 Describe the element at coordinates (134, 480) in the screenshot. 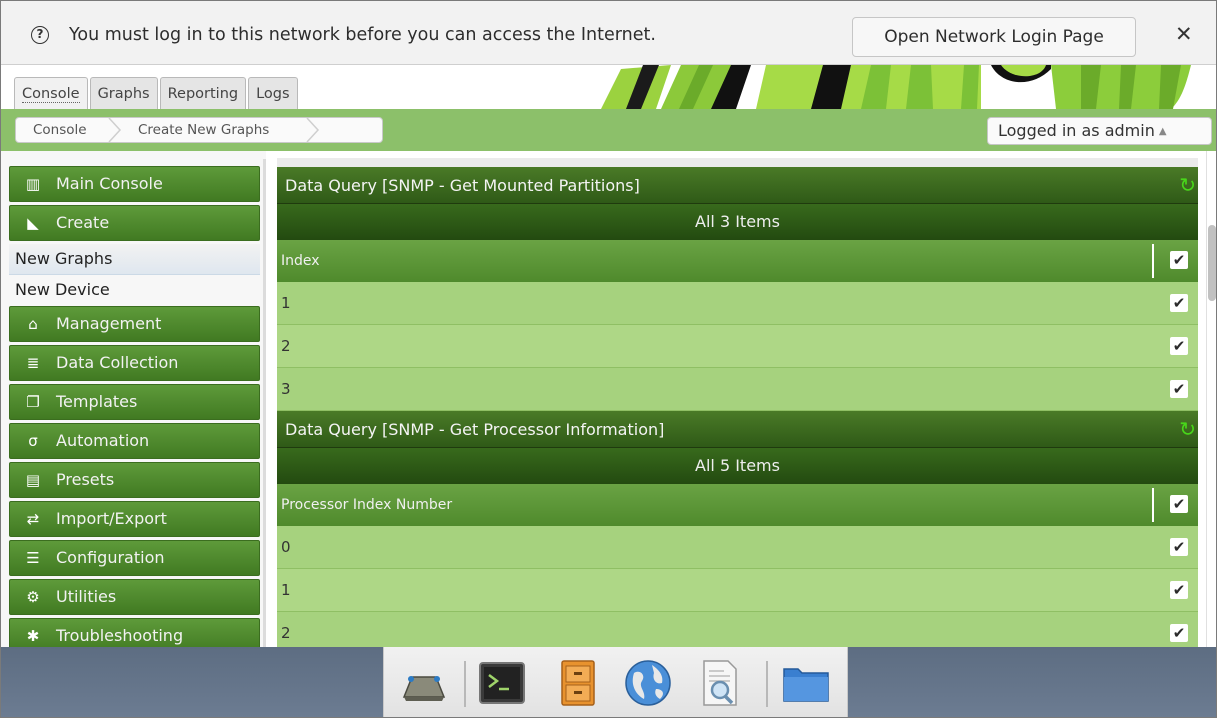

I see `sidebar-item-presets: ▤ Presets` at that location.